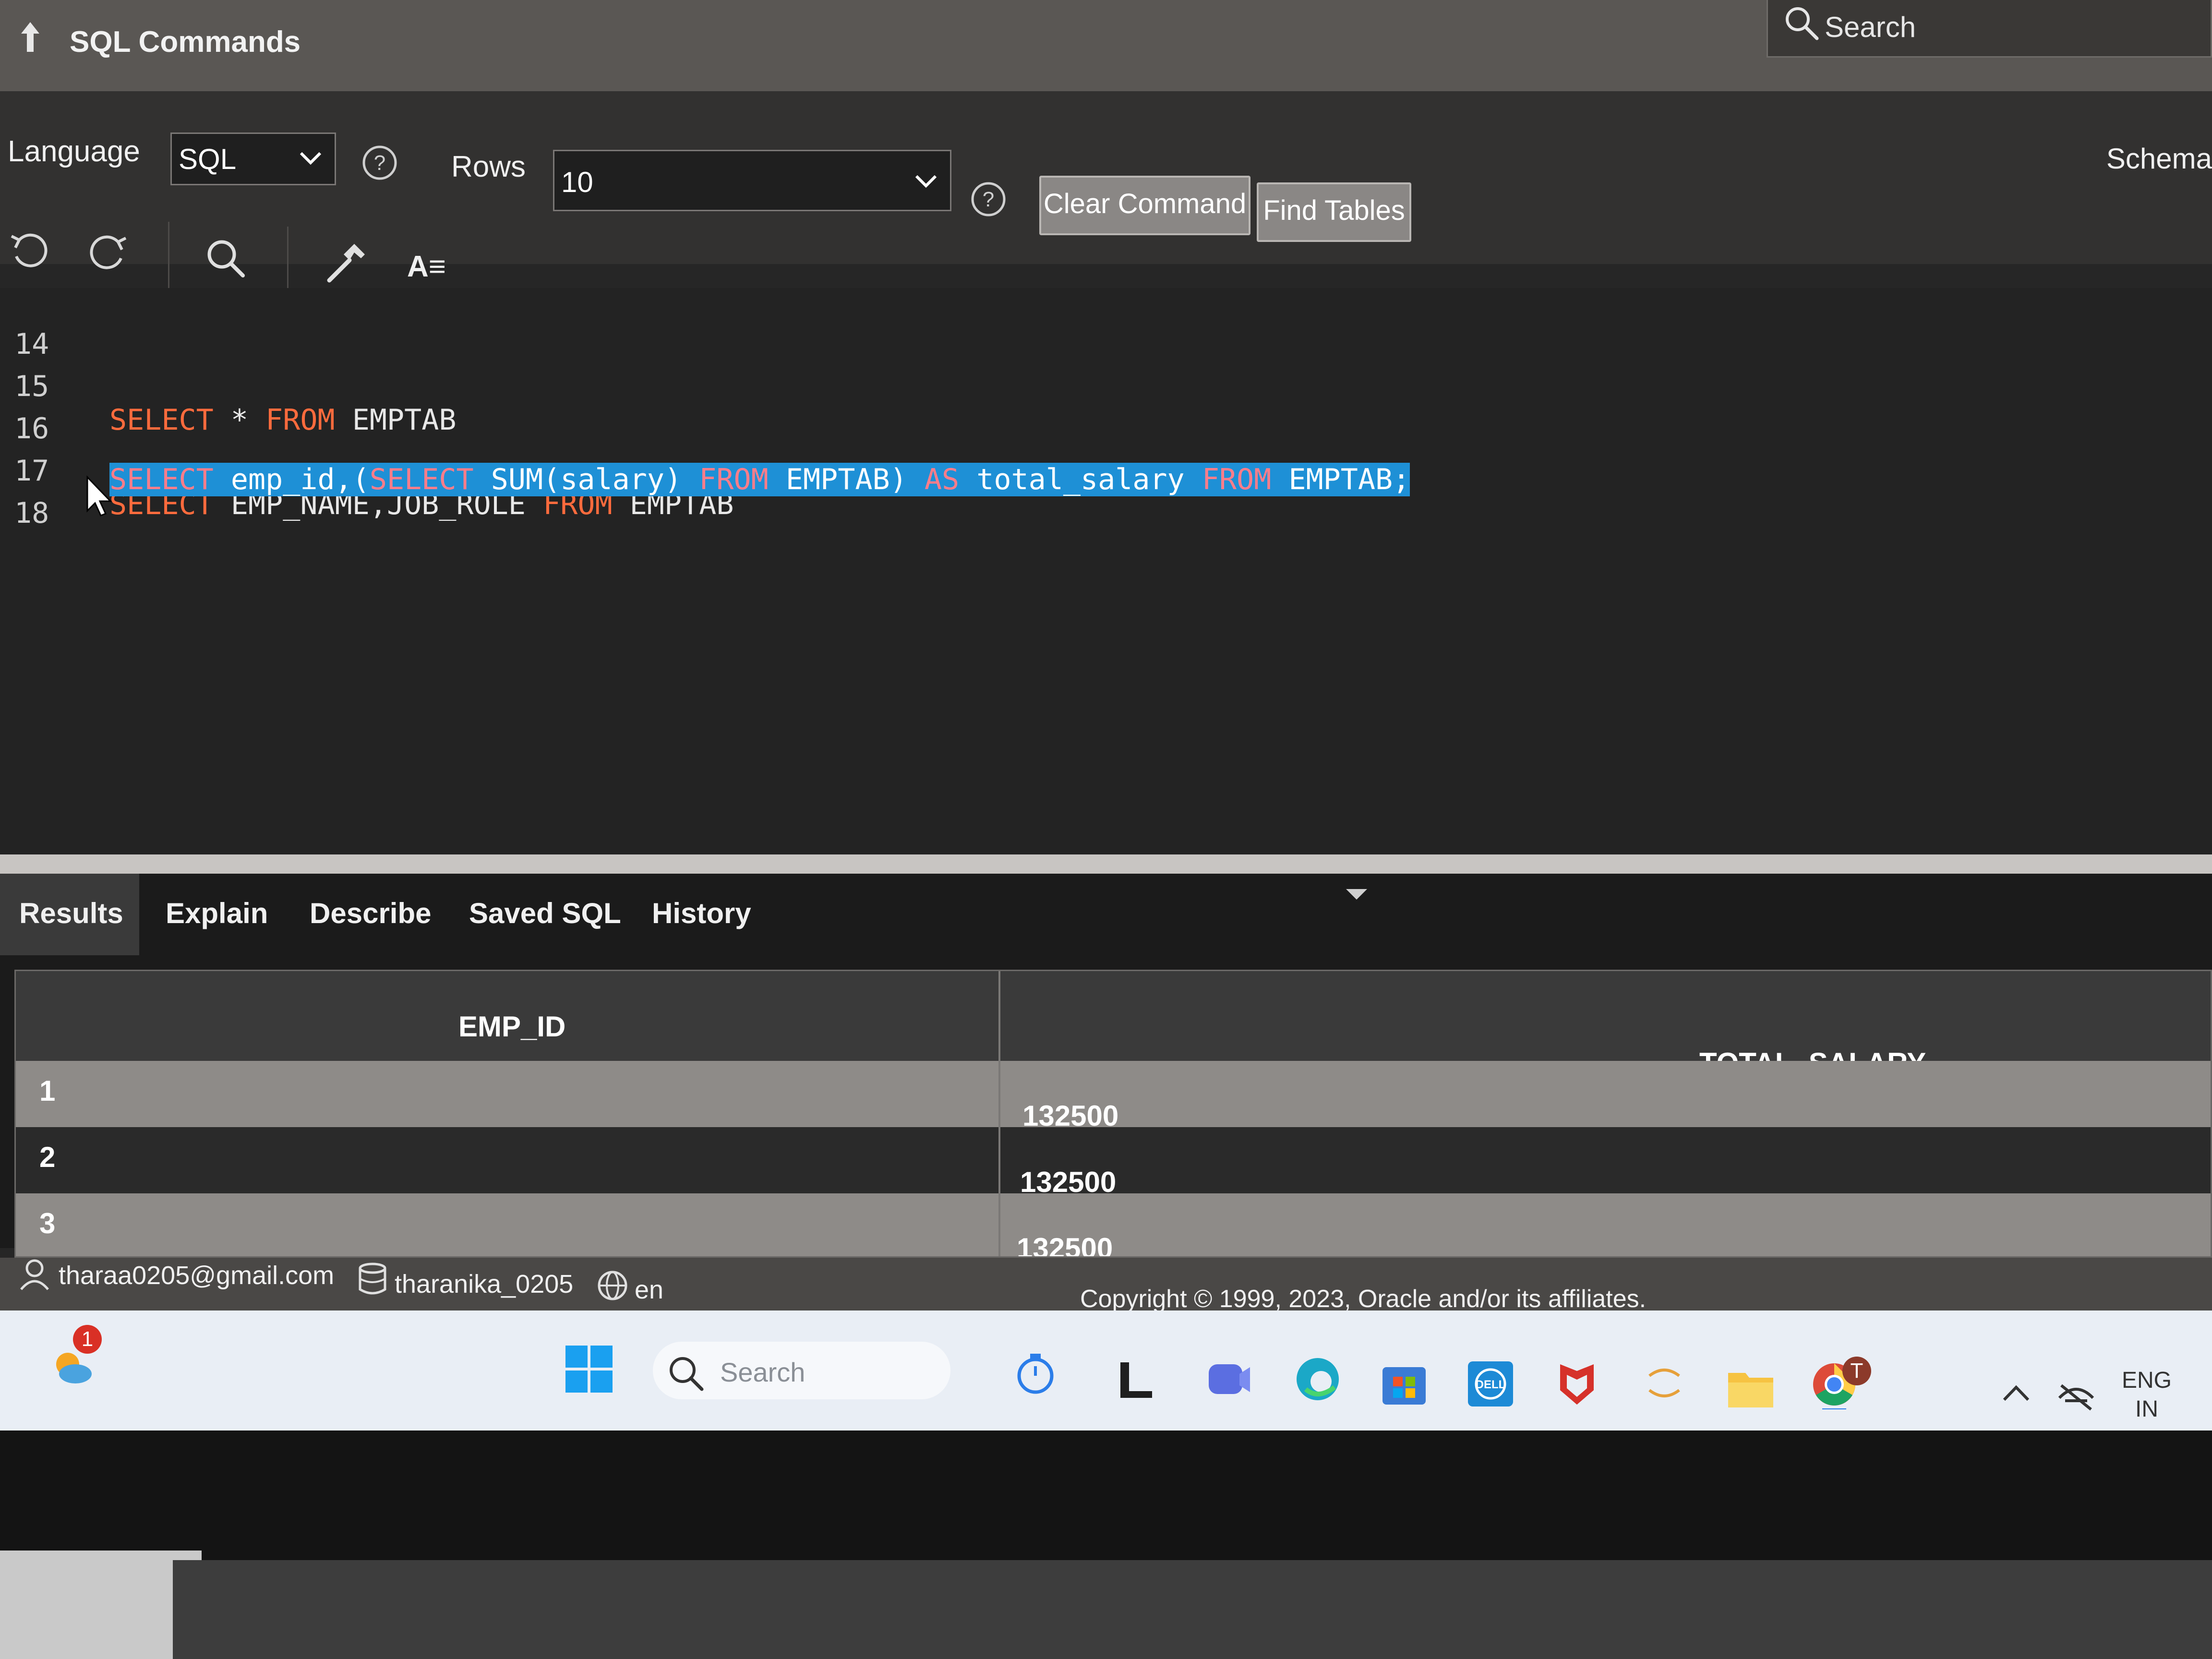 This screenshot has height=1659, width=2212. I want to click on language-code: en, so click(649, 1290).